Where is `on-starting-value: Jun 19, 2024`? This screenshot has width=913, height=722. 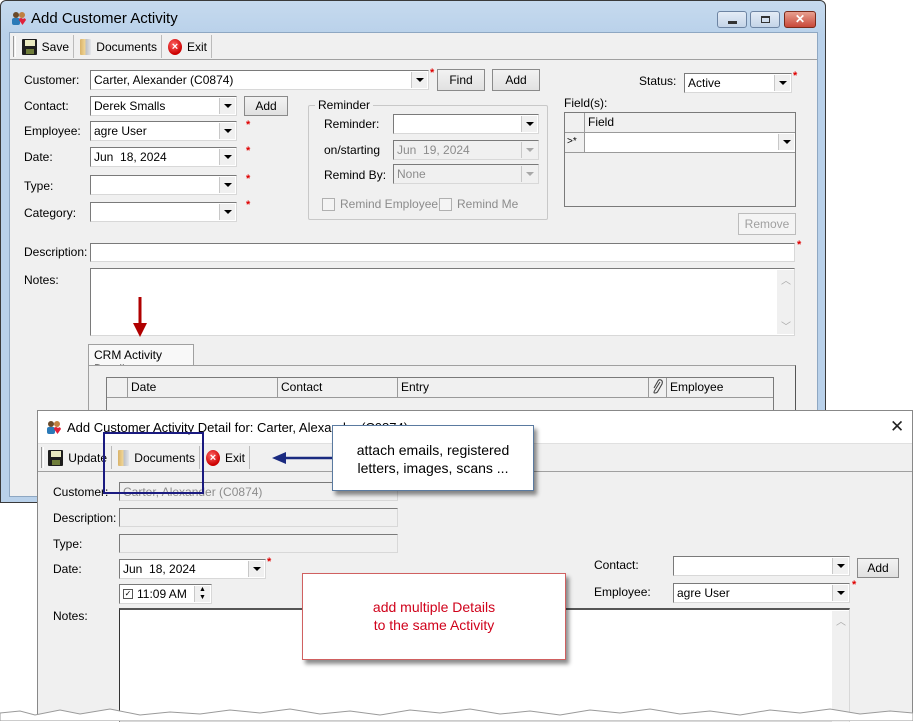 on-starting-value: Jun 19, 2024 is located at coordinates (433, 150).